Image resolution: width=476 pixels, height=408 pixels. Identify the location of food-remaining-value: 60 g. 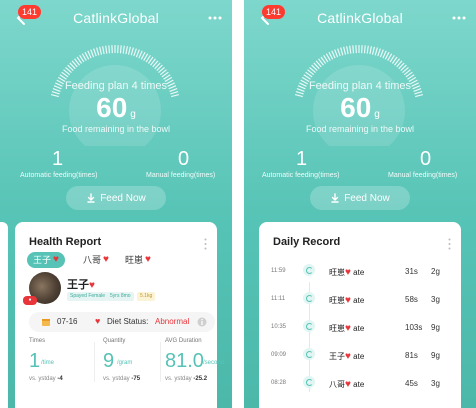
(360, 108).